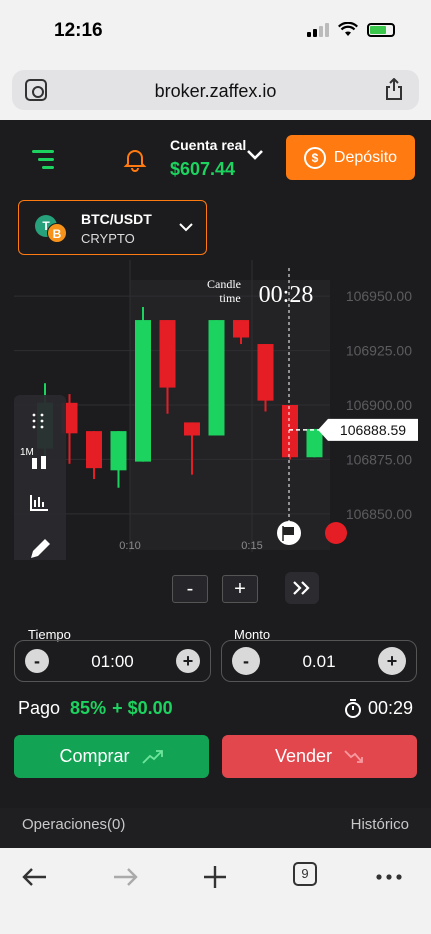 The image size is (431, 934). What do you see at coordinates (288, 531) in the screenshot?
I see `finish-flag-icon` at bounding box center [288, 531].